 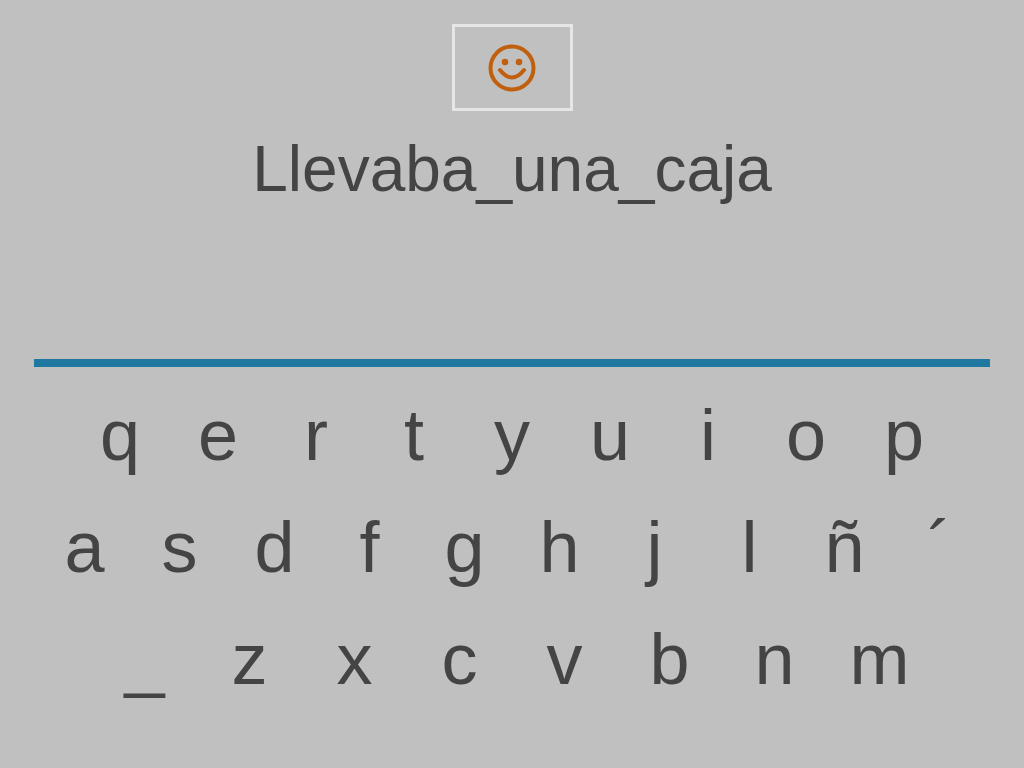 What do you see at coordinates (708, 435) in the screenshot?
I see `letter-key: i` at bounding box center [708, 435].